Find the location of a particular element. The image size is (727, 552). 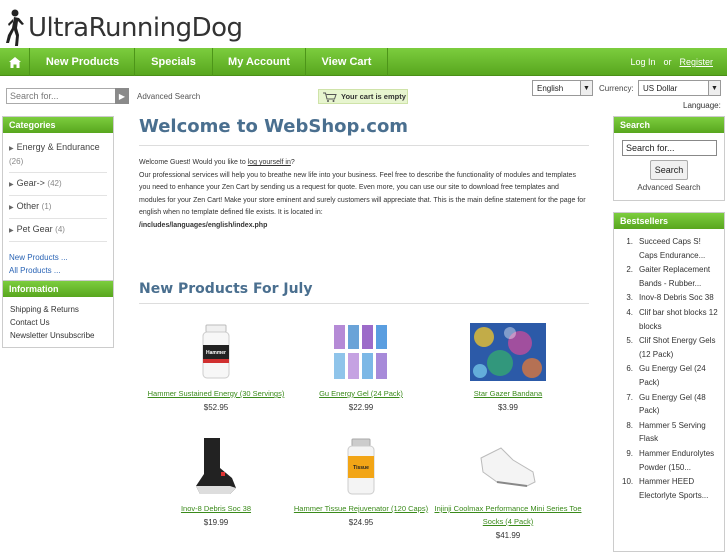

site-logo: UltraRunningDog is located at coordinates (123, 28).